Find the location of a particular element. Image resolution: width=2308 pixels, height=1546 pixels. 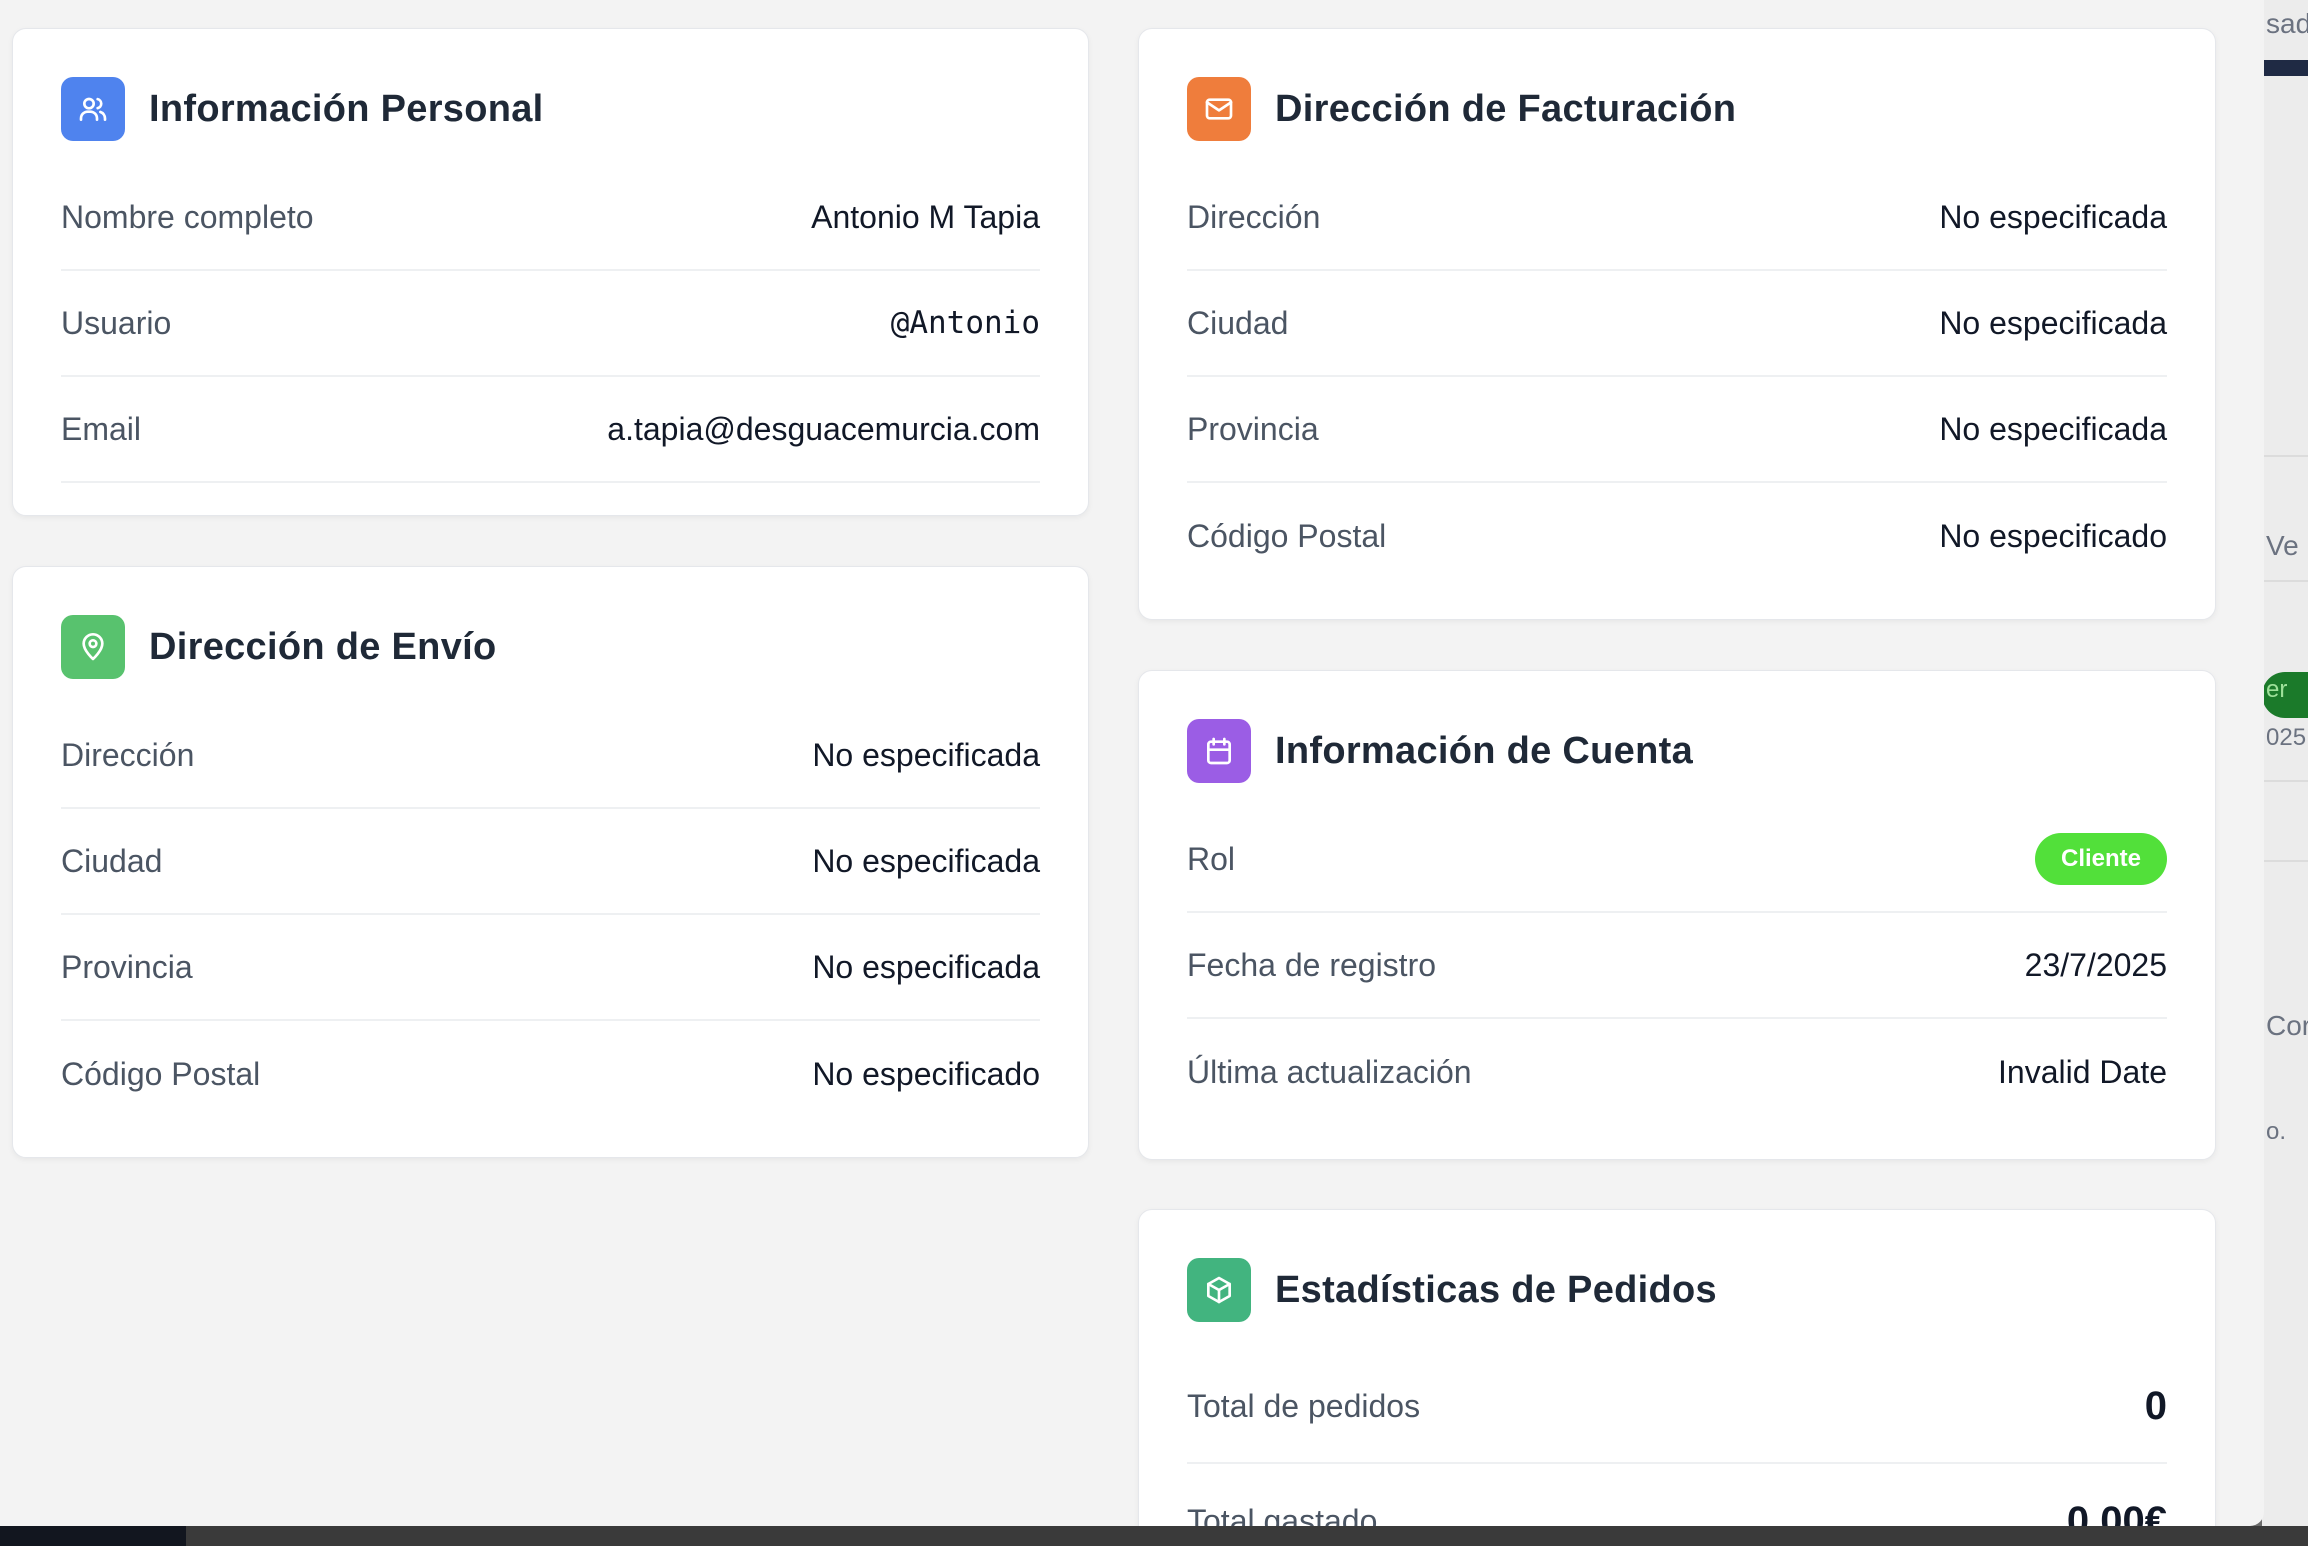

row-value: 0 is located at coordinates (2155, 1405).